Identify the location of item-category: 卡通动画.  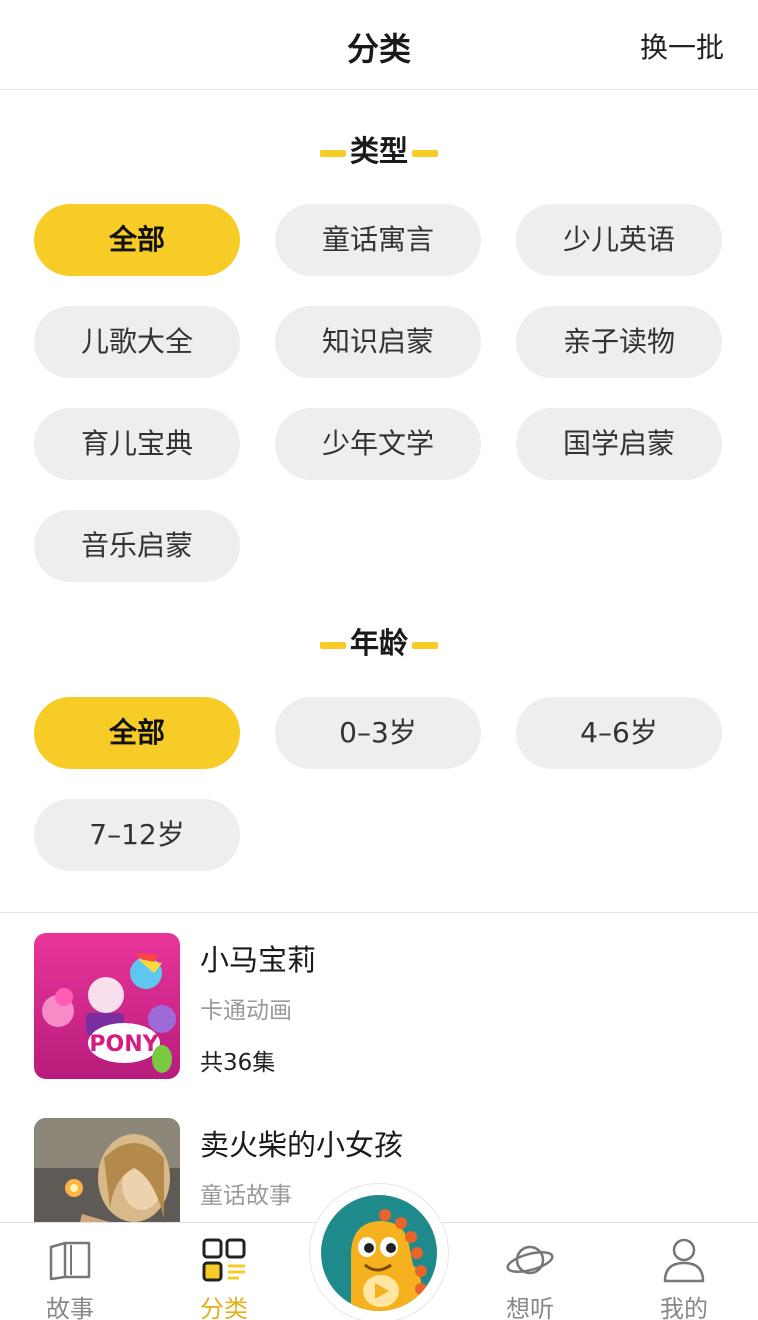
(246, 1011).